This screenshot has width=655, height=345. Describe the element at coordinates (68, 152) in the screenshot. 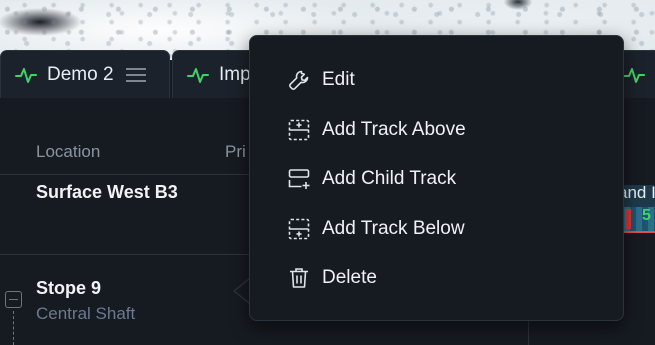

I see `column-header-location: Location` at that location.